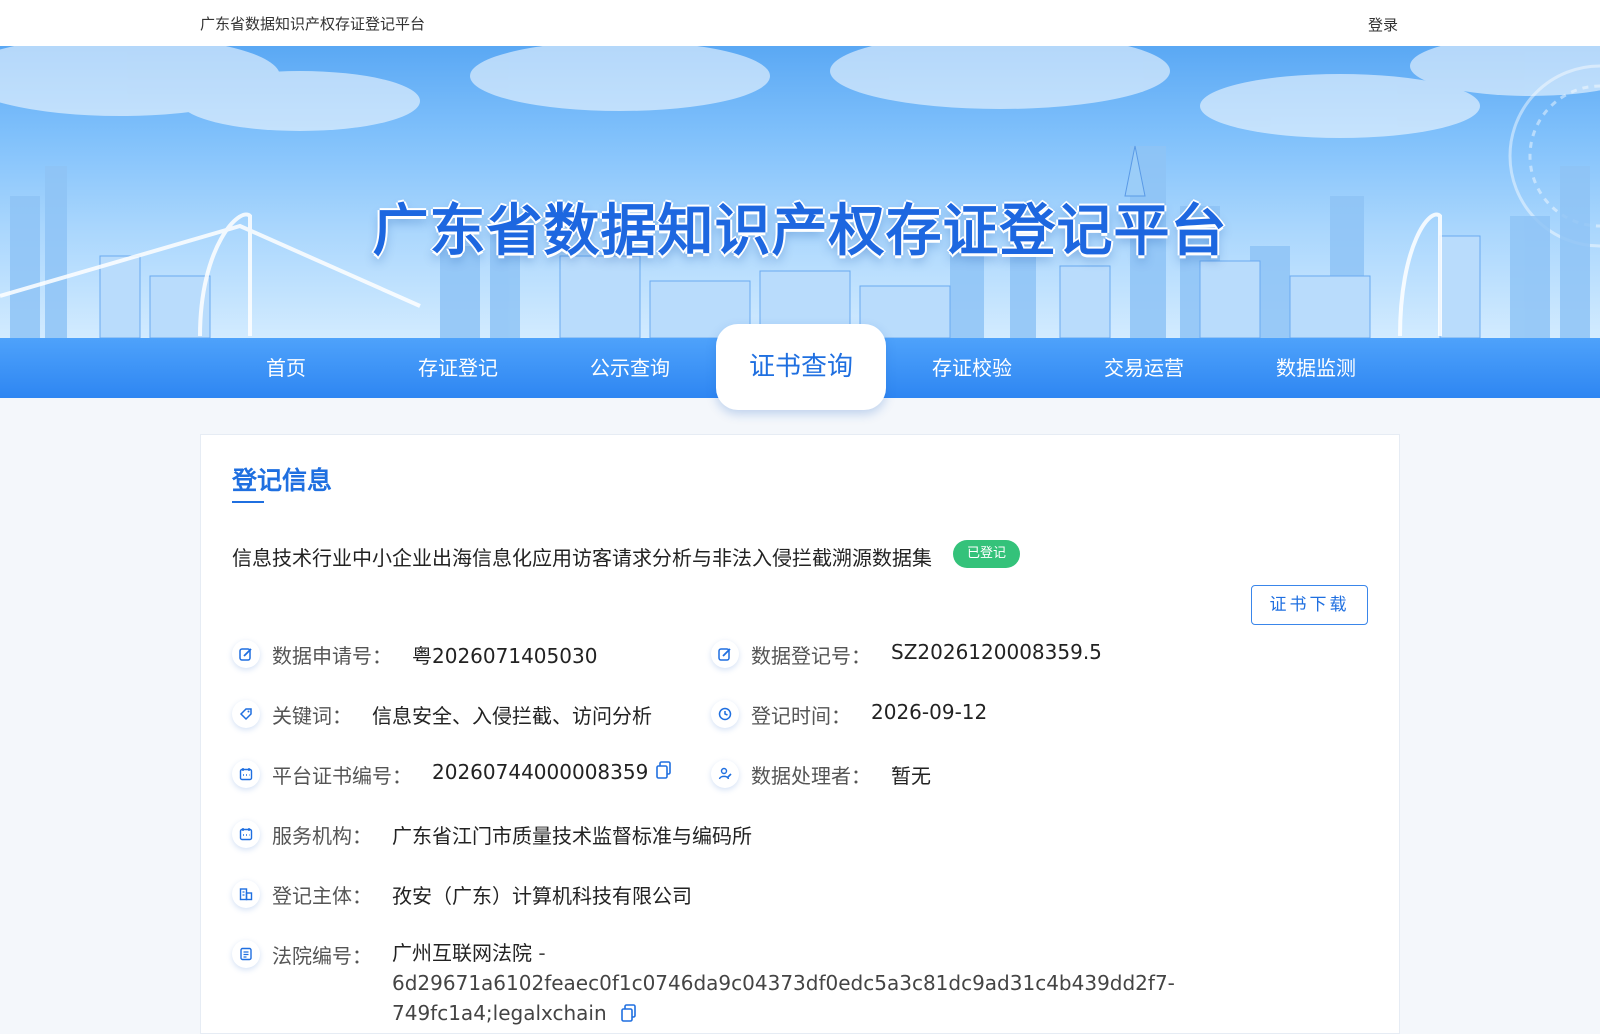  I want to click on site-name: 广东省数据知识产权存证登记平台, so click(312, 23).